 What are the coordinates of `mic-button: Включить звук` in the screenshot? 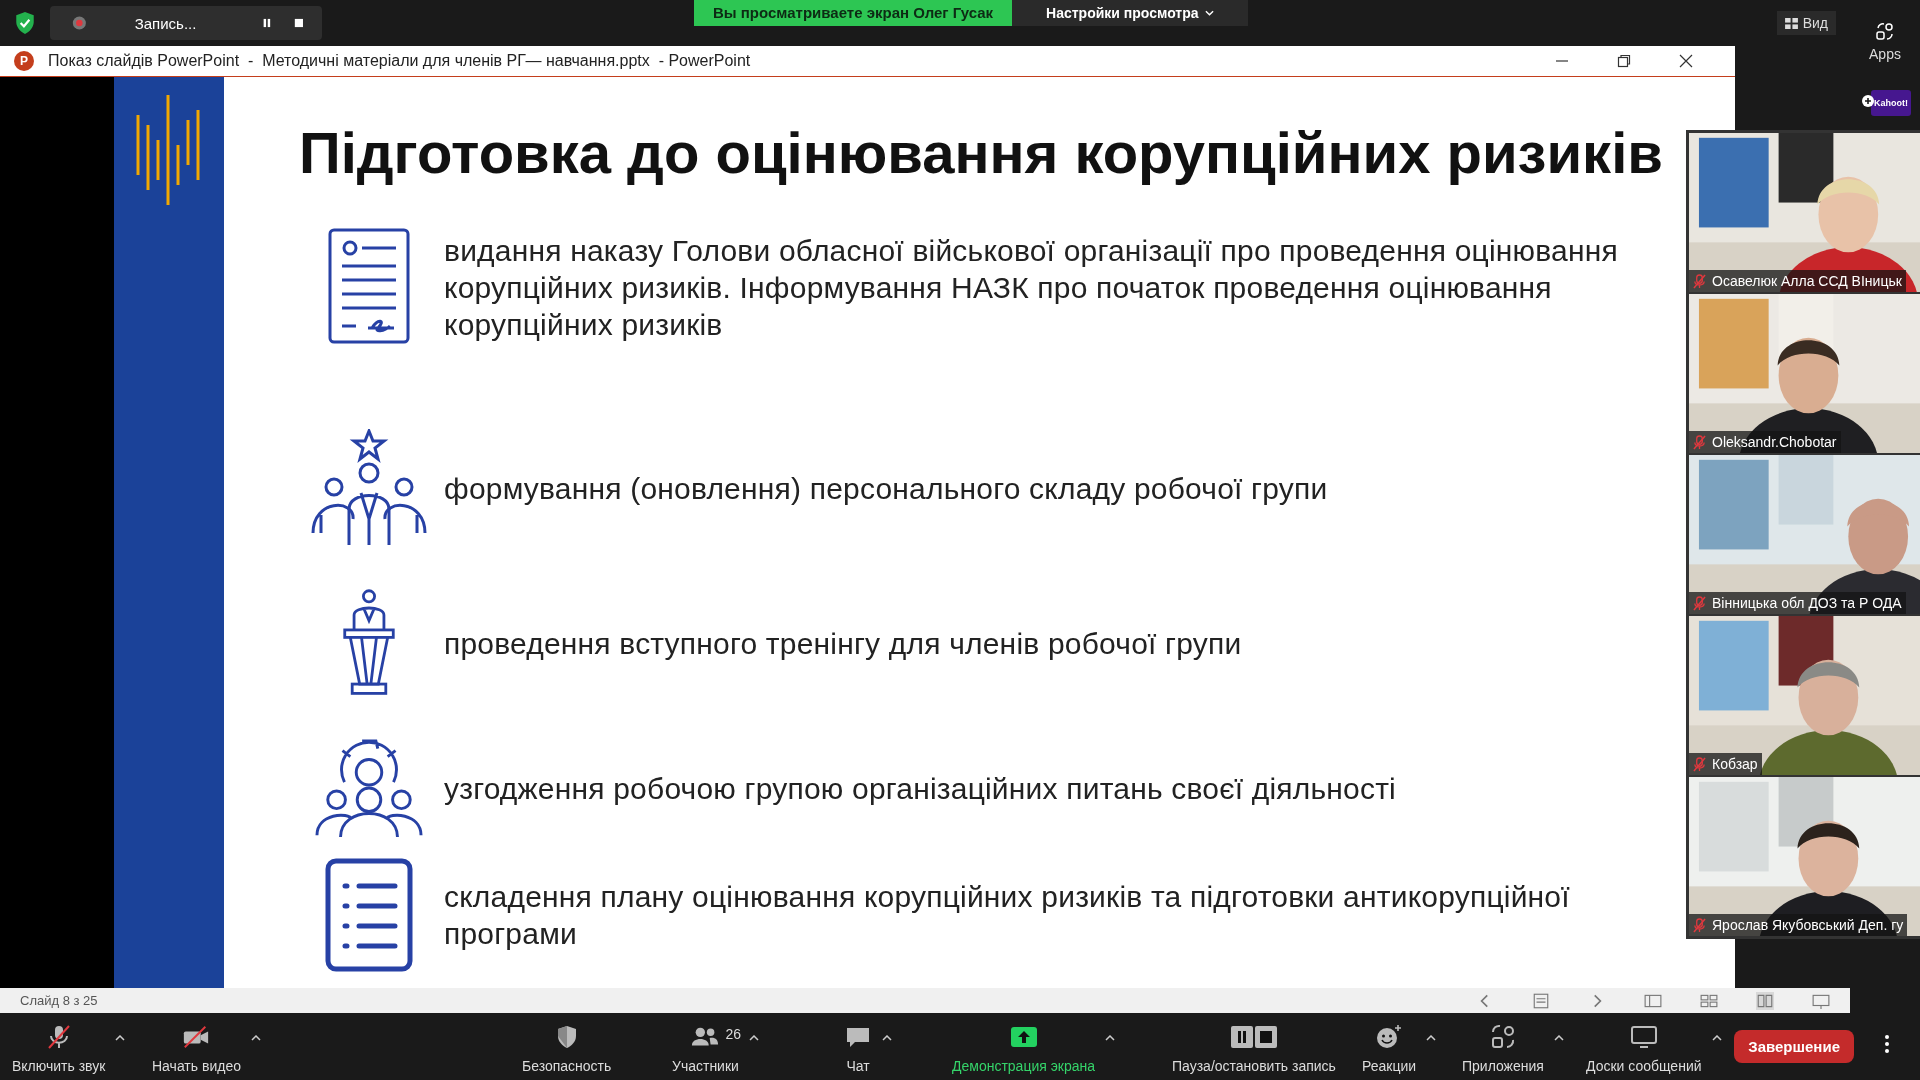 It's located at (59, 1048).